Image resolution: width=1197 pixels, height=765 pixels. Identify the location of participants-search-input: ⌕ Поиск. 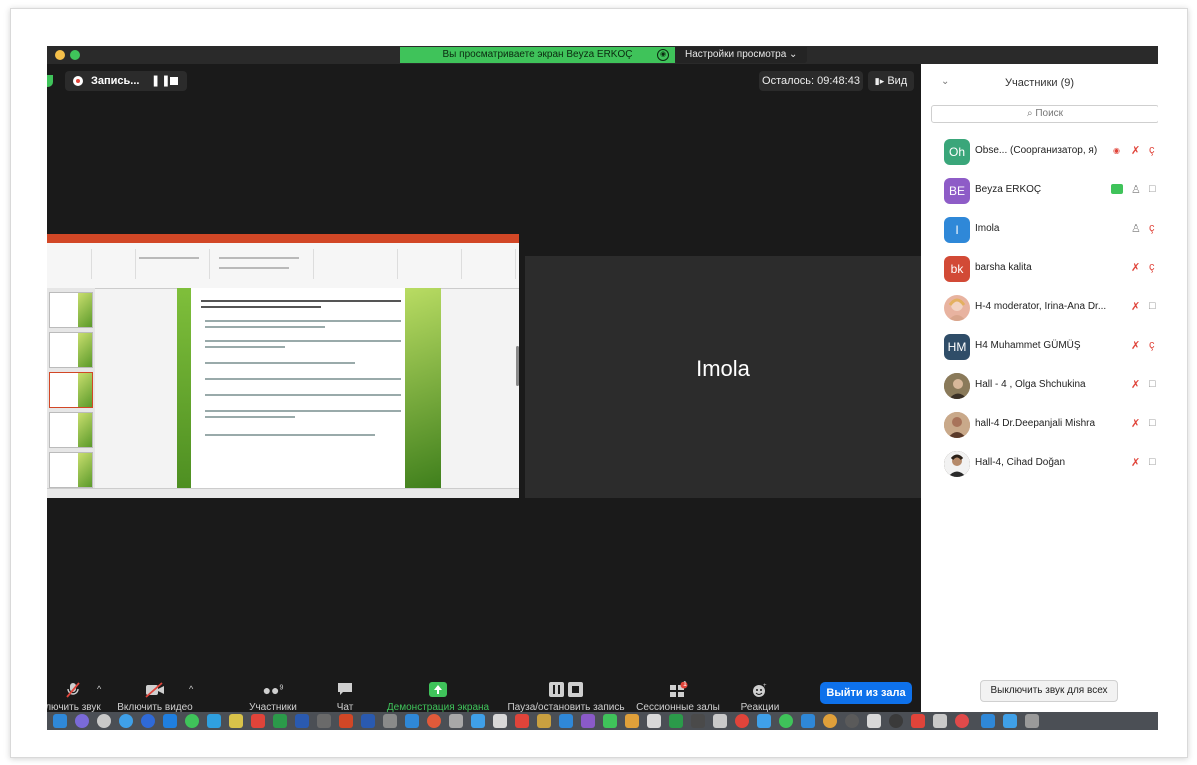
(1044, 114).